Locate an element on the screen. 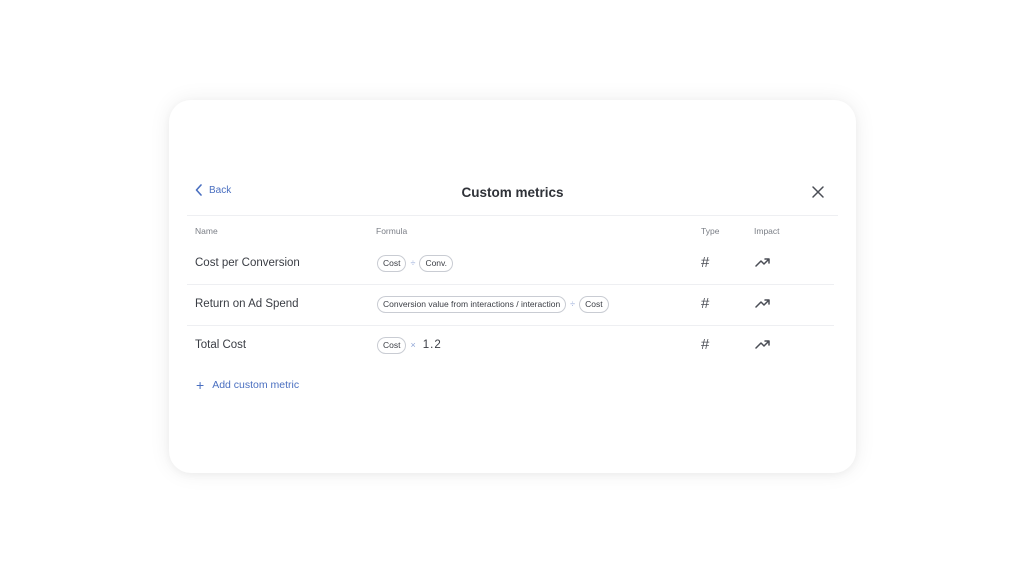  add-custom-metric-button: + Add custom metric is located at coordinates (248, 385).